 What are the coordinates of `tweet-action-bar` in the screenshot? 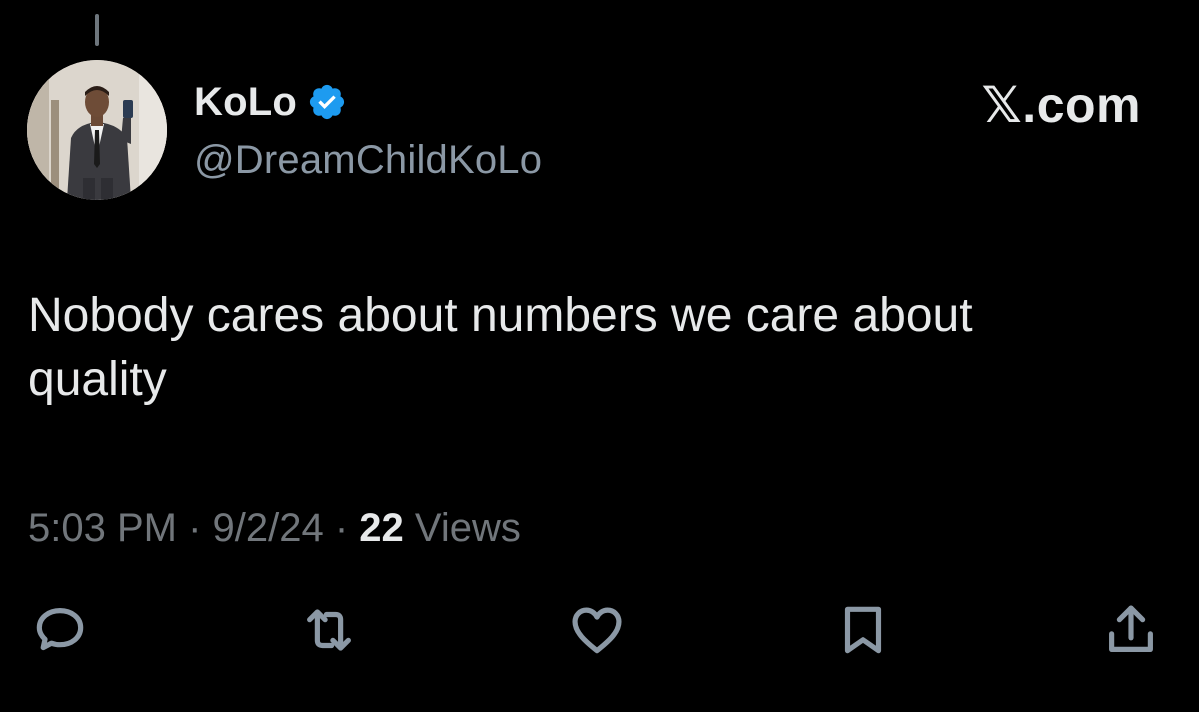 It's located at (599, 630).